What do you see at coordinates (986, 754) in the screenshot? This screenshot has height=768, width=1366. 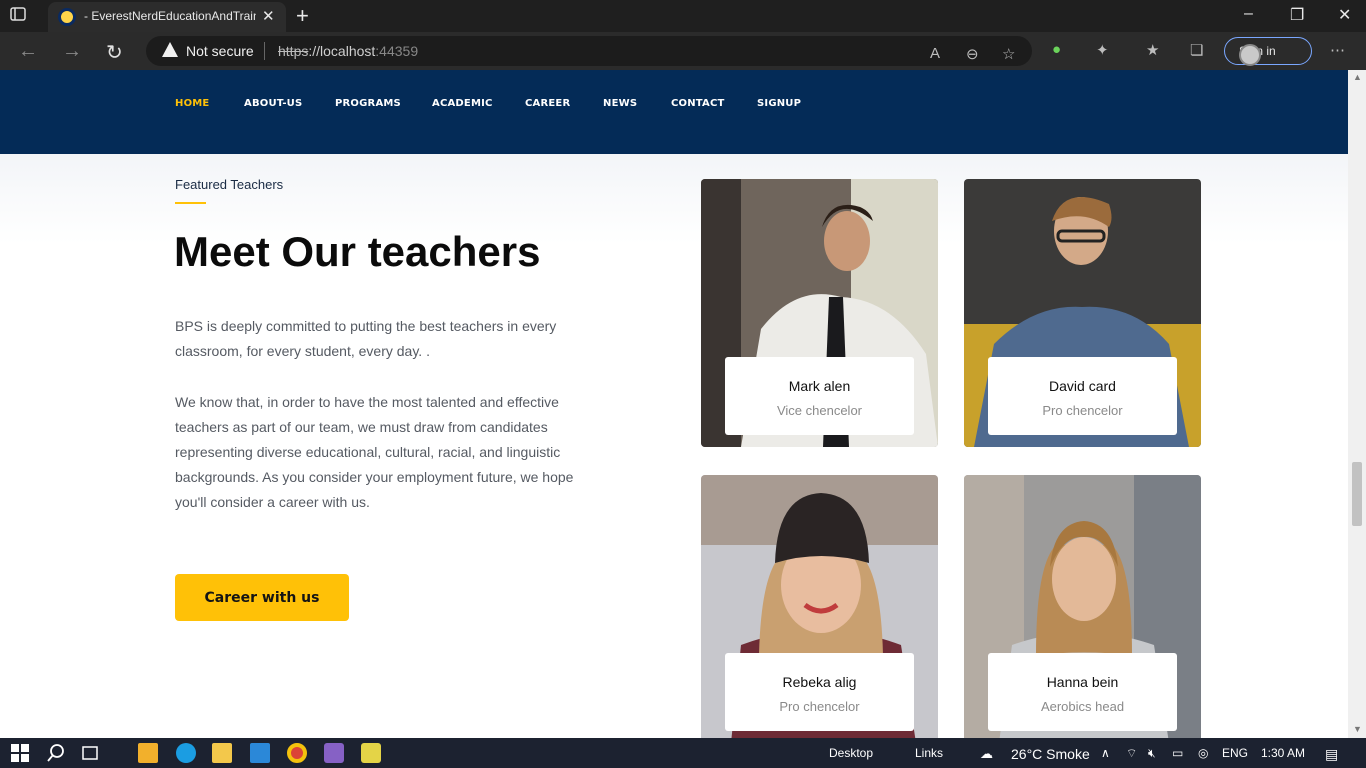 I see `weather-icon: ☁` at bounding box center [986, 754].